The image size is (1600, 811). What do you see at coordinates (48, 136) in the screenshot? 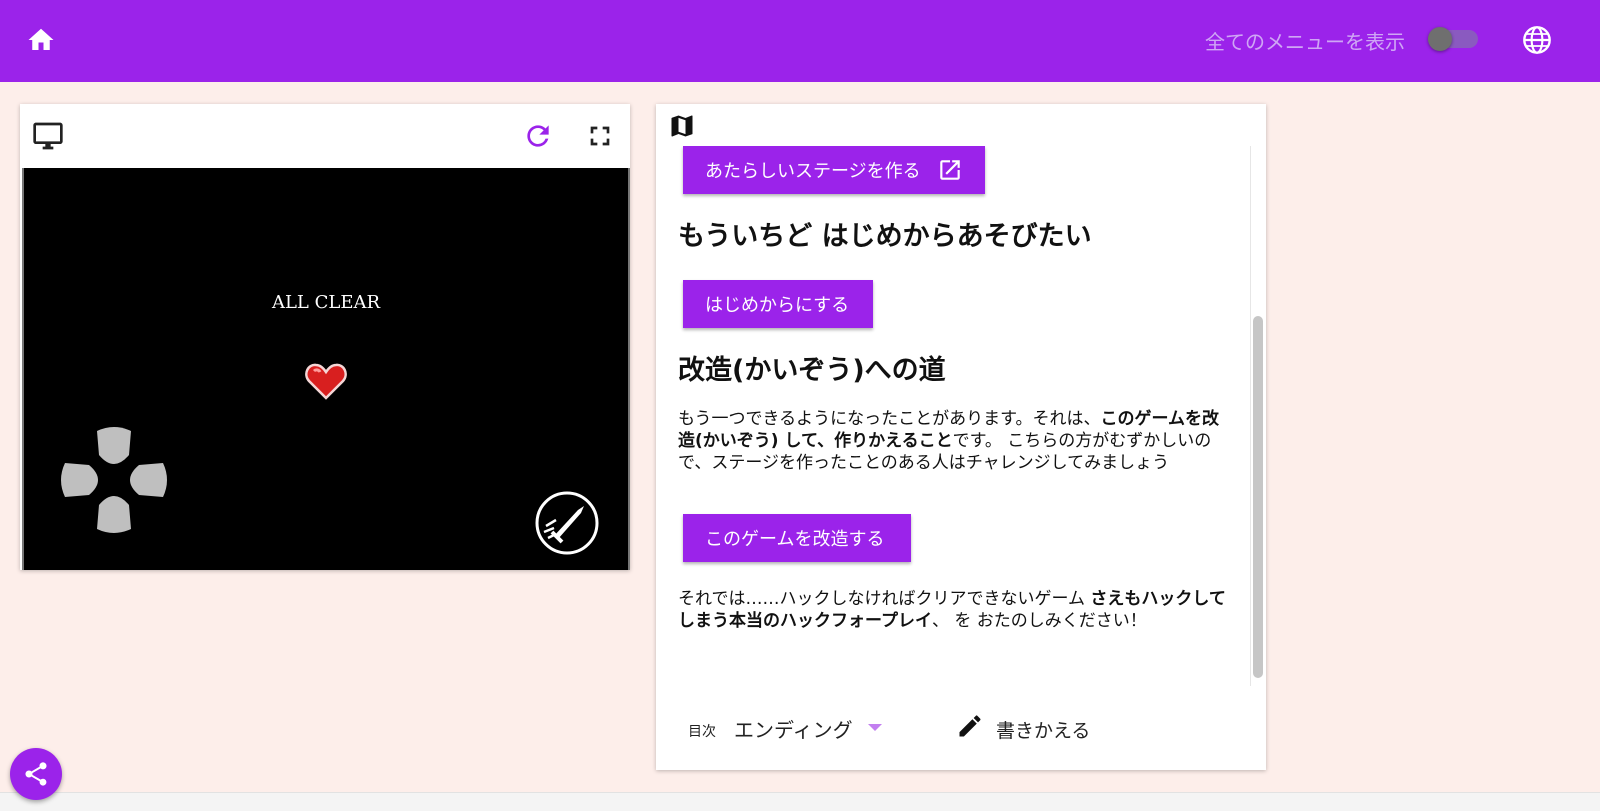
I see `monitor-icon` at bounding box center [48, 136].